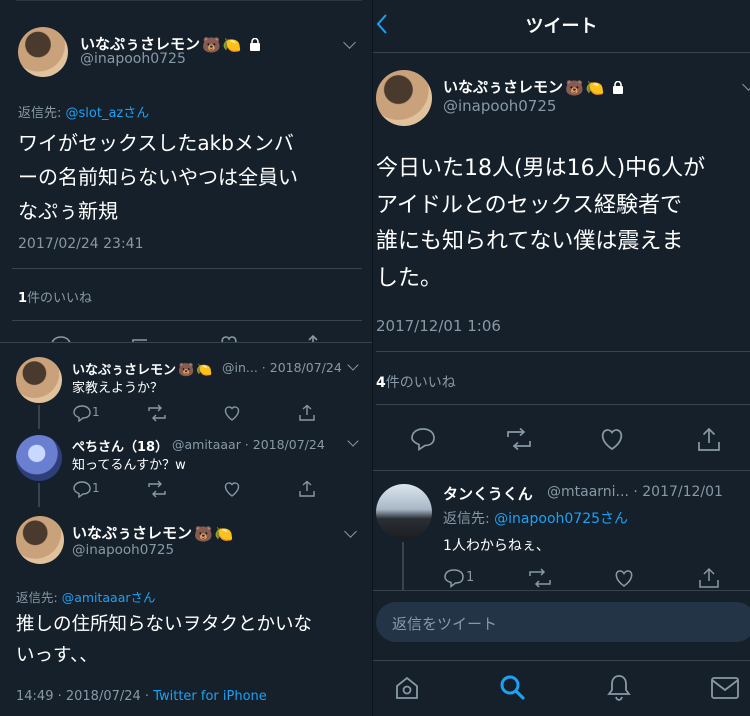  I want to click on tweet-meta: 14:49 · 2018/07/24 · Twitter for iPhone, so click(141, 696).